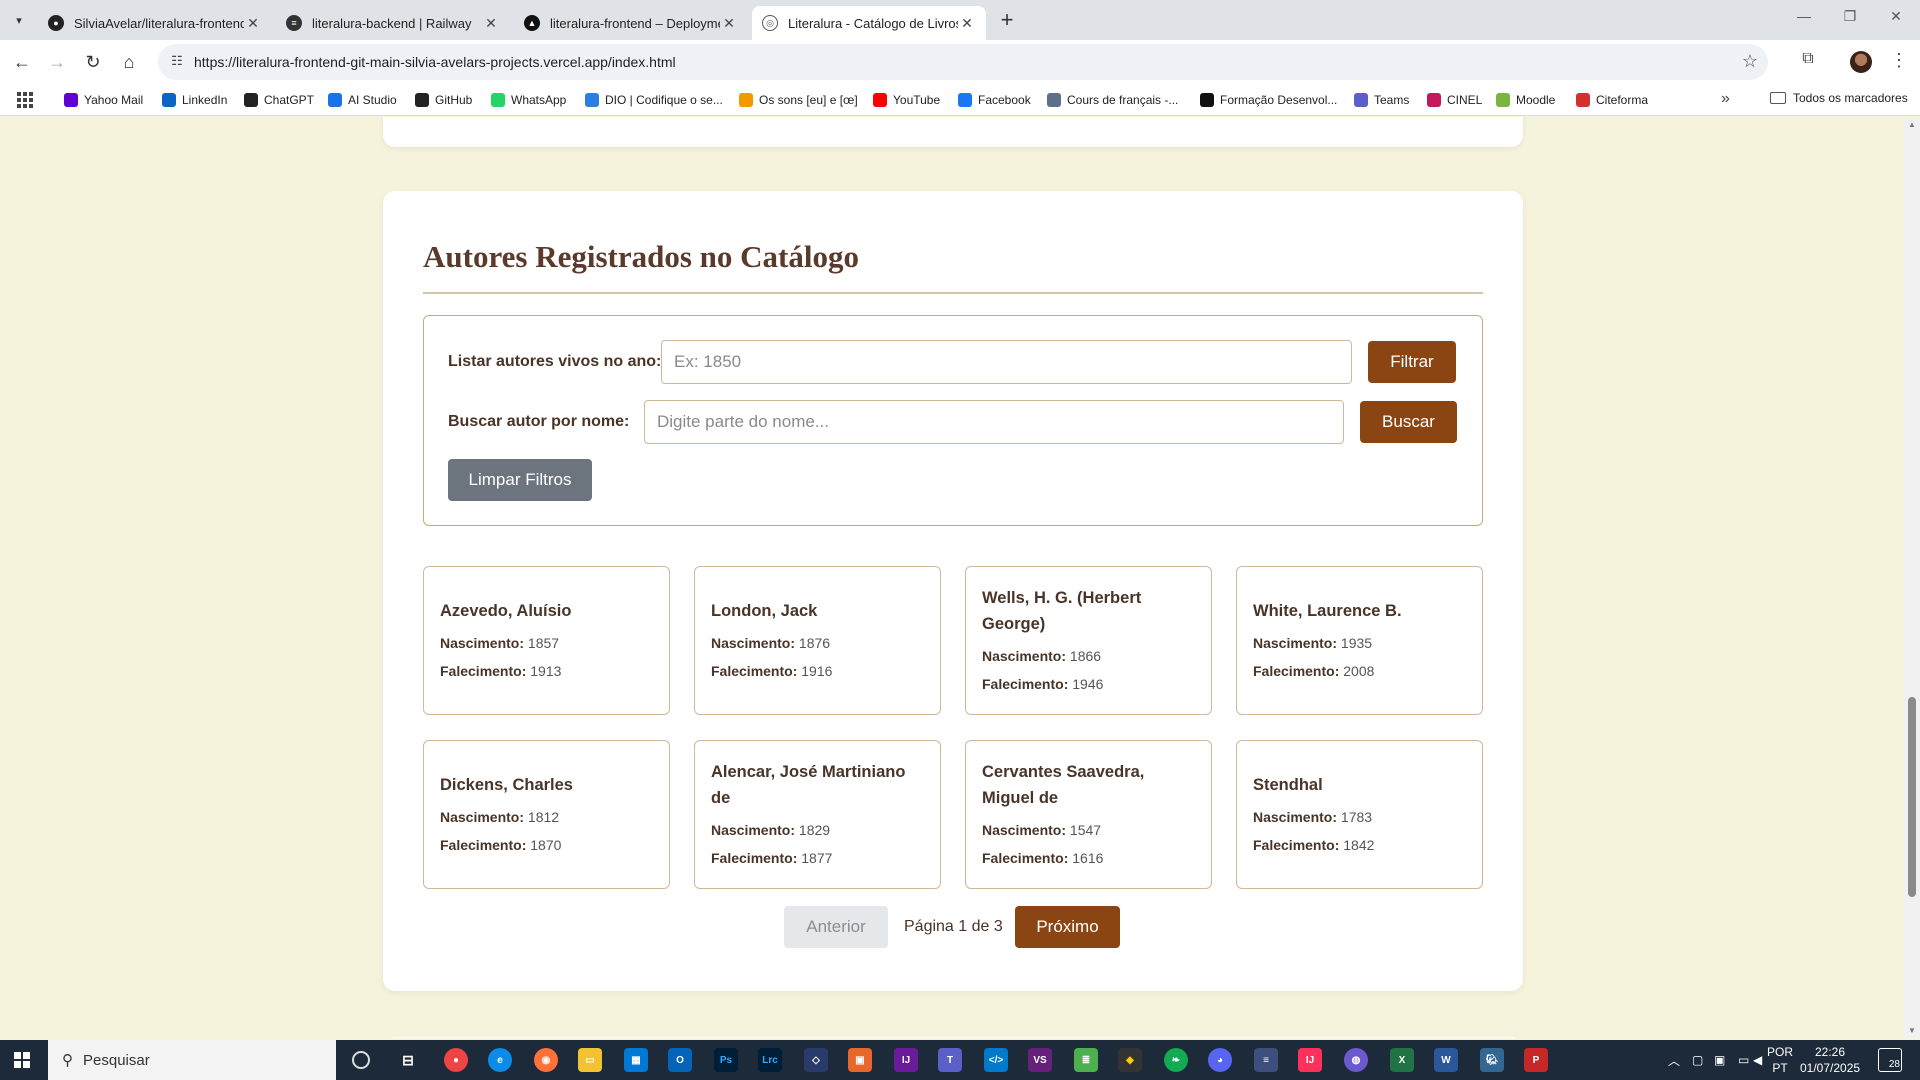 This screenshot has height=1080, width=1920. Describe the element at coordinates (1861, 62) in the screenshot. I see `profile-avatar` at that location.